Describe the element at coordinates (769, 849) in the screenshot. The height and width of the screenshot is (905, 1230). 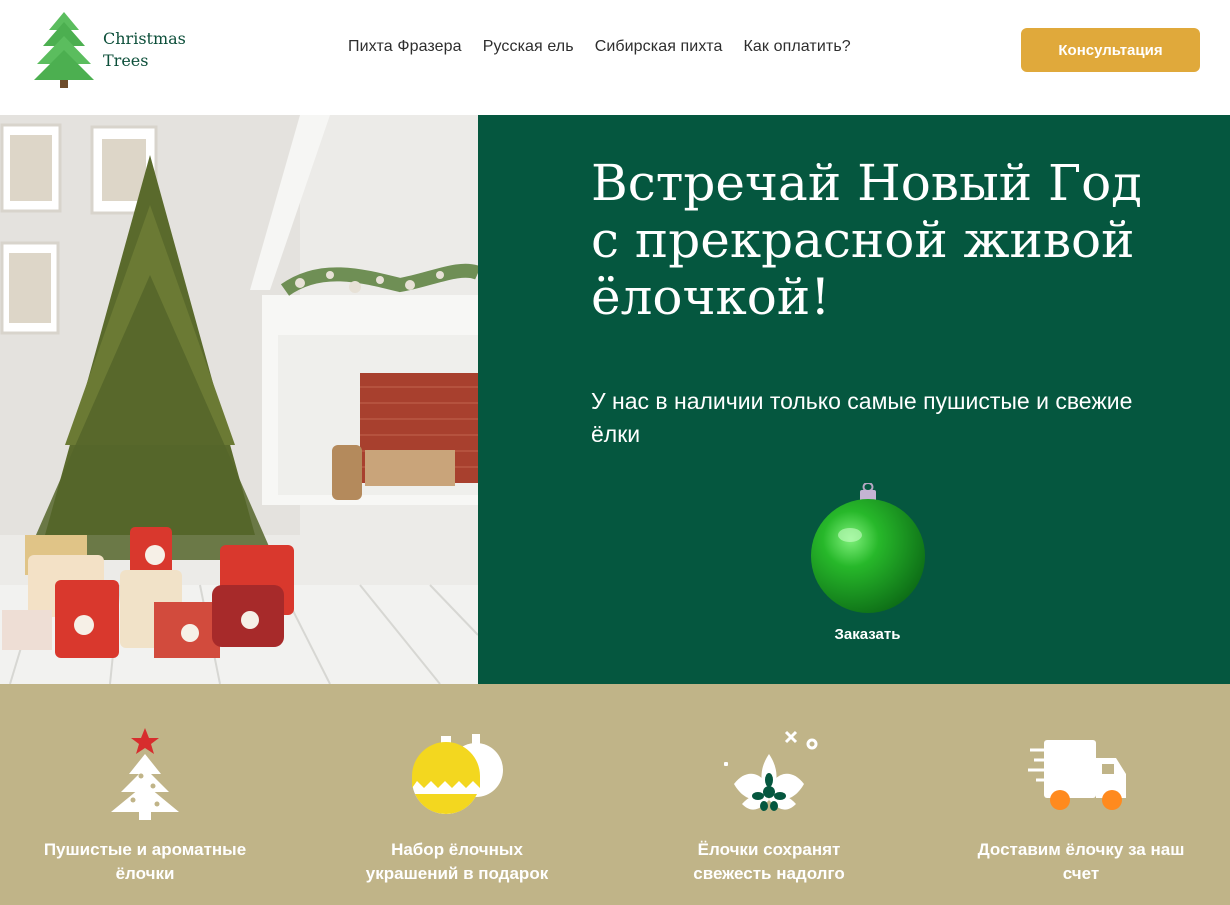
I see `feature-text-line-1: Ёлочки сохранят` at that location.